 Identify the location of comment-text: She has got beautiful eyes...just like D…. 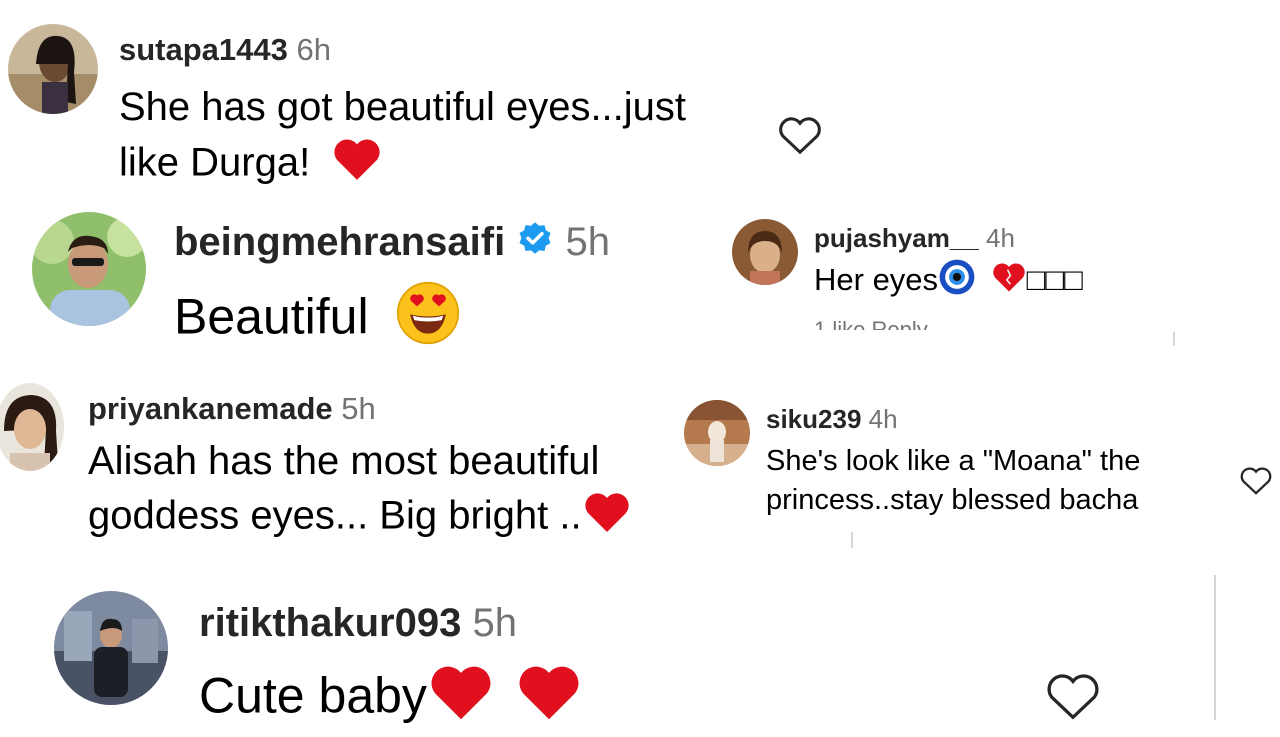
(402, 138).